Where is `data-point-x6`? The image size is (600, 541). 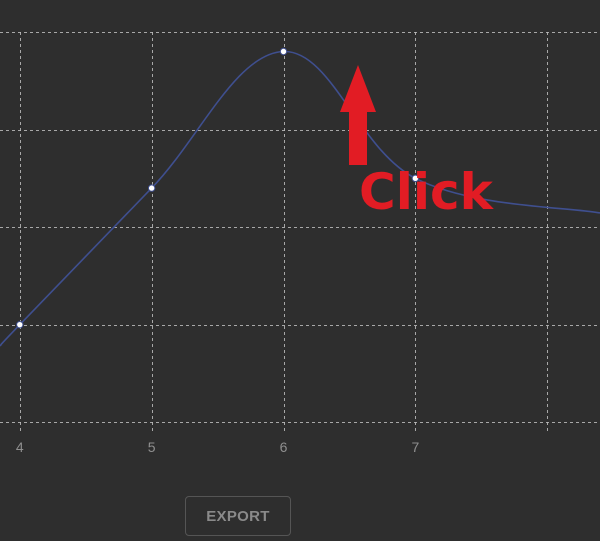 data-point-x6 is located at coordinates (283, 51).